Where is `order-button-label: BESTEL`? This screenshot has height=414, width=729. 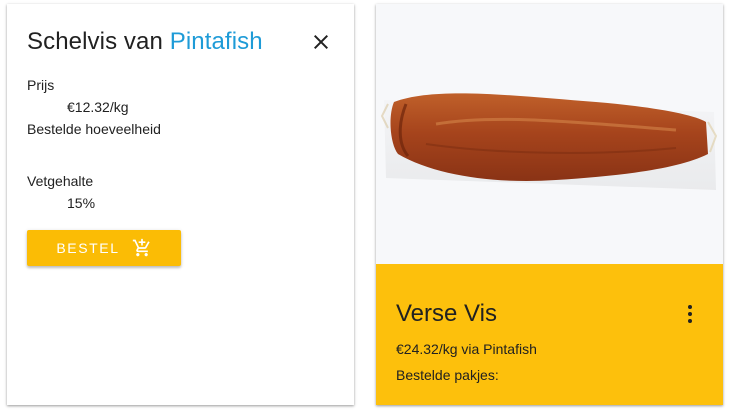 order-button-label: BESTEL is located at coordinates (88, 248).